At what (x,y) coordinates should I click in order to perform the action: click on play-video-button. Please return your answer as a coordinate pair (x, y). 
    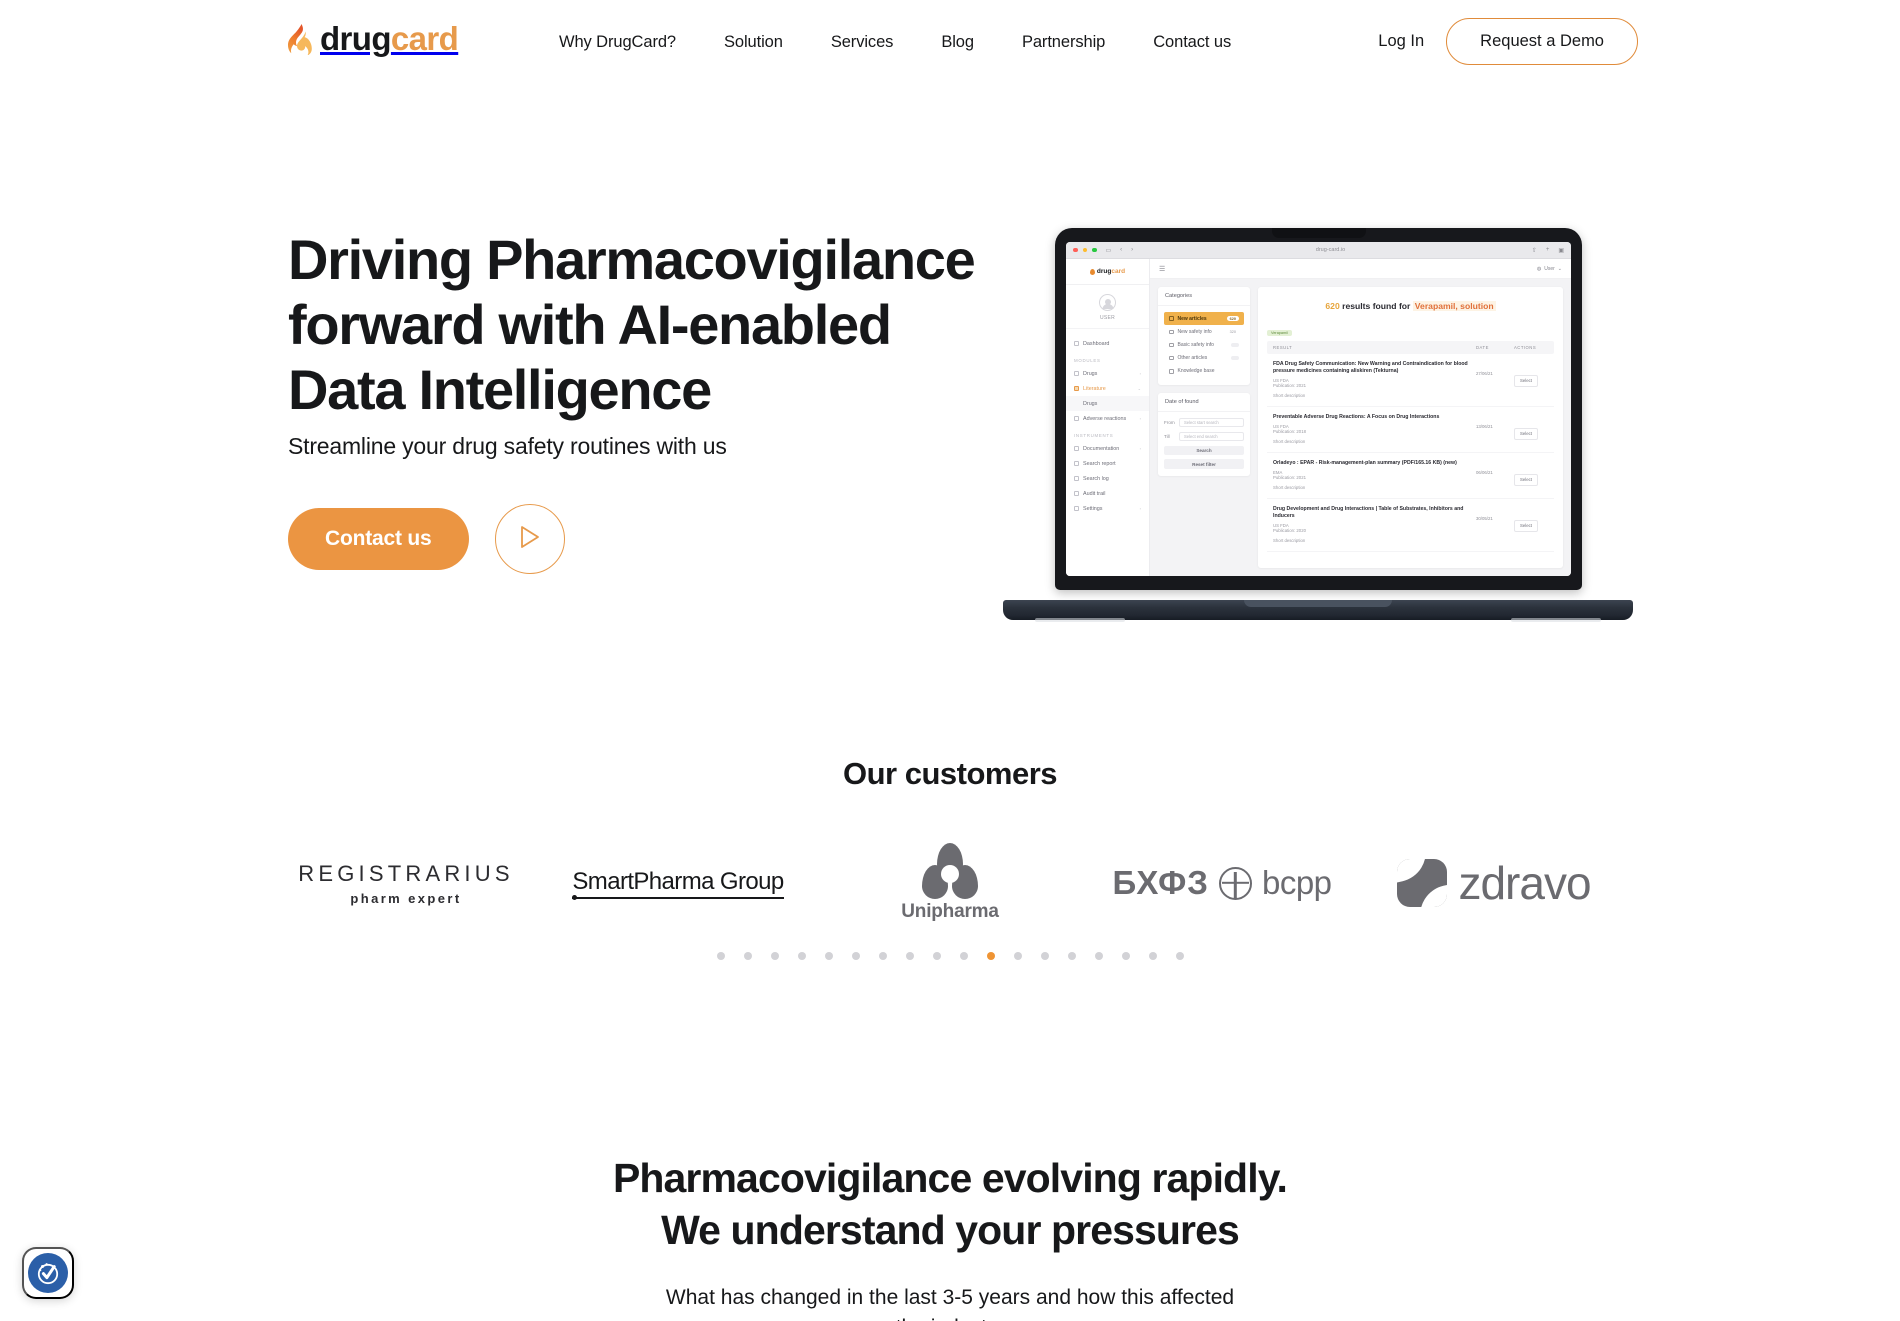
    Looking at the image, I should click on (529, 538).